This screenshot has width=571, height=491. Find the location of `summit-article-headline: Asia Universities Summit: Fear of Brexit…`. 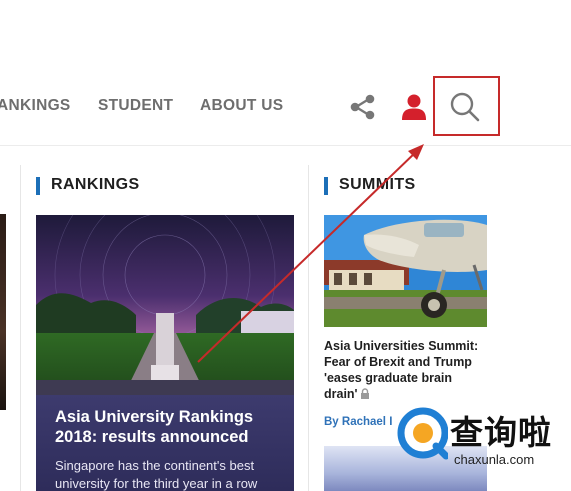

summit-article-headline: Asia Universities Summit: Fear of Brexit… is located at coordinates (404, 370).